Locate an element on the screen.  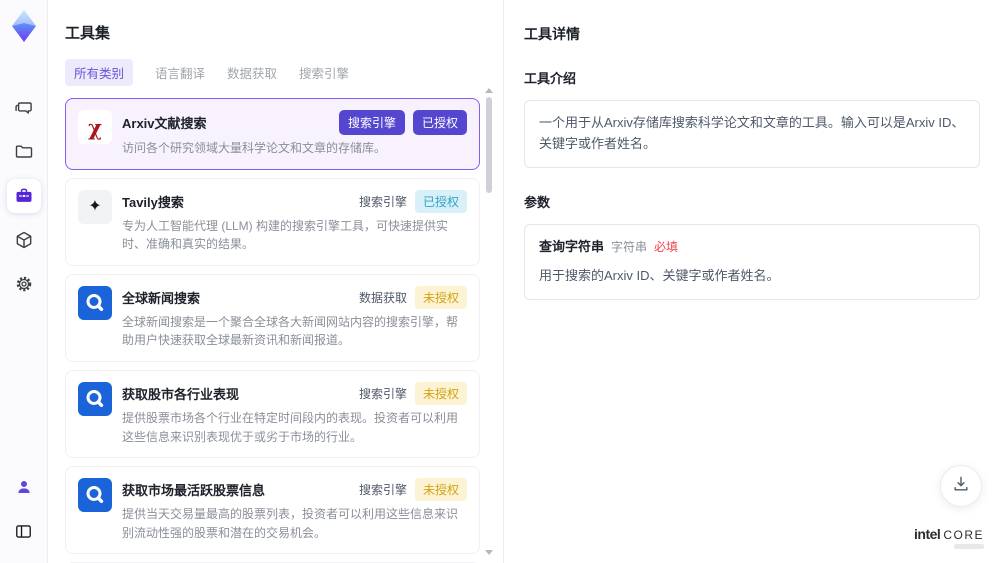
intro-heading: 工具介绍 is located at coordinates (550, 78).